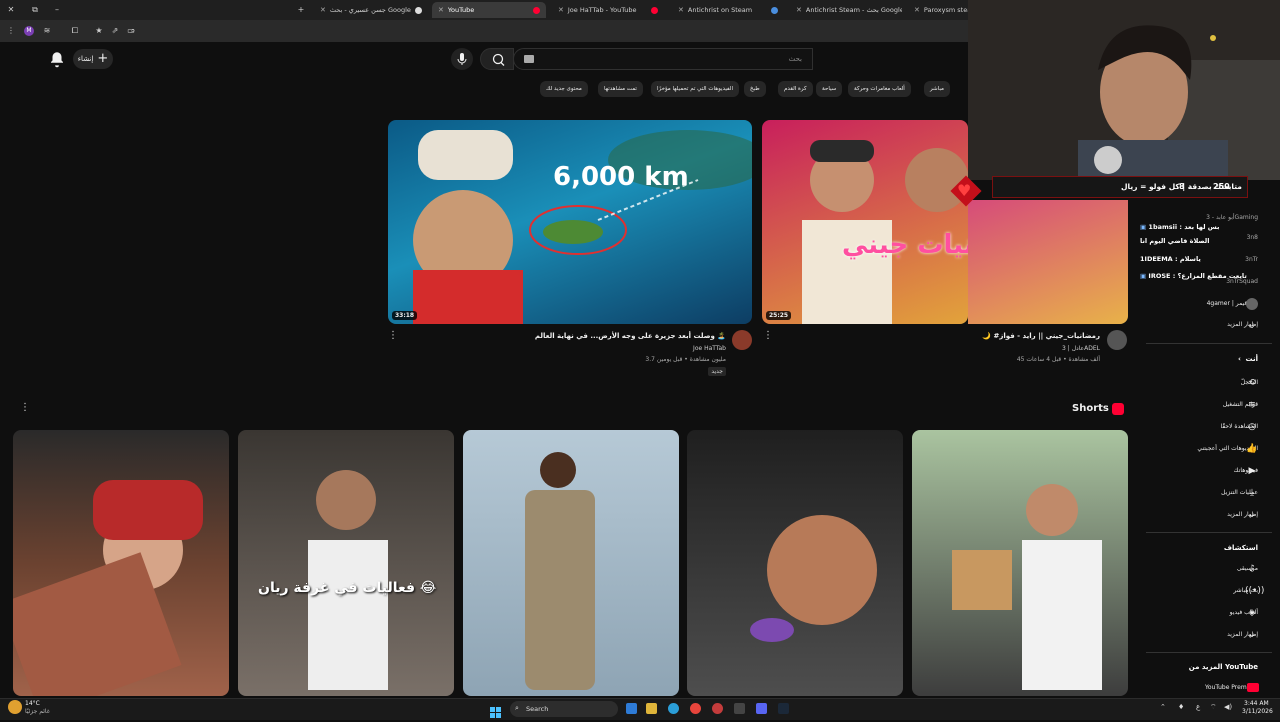 The width and height of the screenshot is (1280, 722). What do you see at coordinates (1120, 187) in the screenshot?
I see `stream-alert-bar: متابعتك بصدقة | كل فولو = ريال 8 250` at bounding box center [1120, 187].